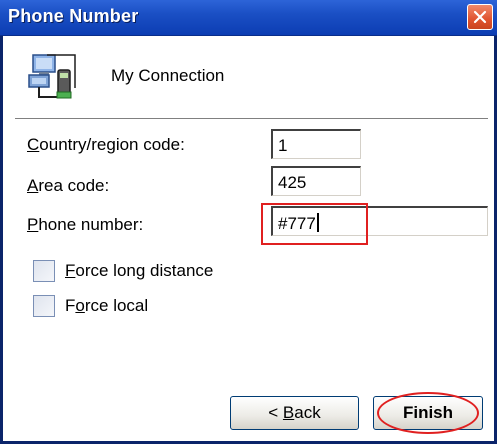 The height and width of the screenshot is (444, 497). I want to click on force-long-distance-label-text: orce long distance, so click(144, 270).